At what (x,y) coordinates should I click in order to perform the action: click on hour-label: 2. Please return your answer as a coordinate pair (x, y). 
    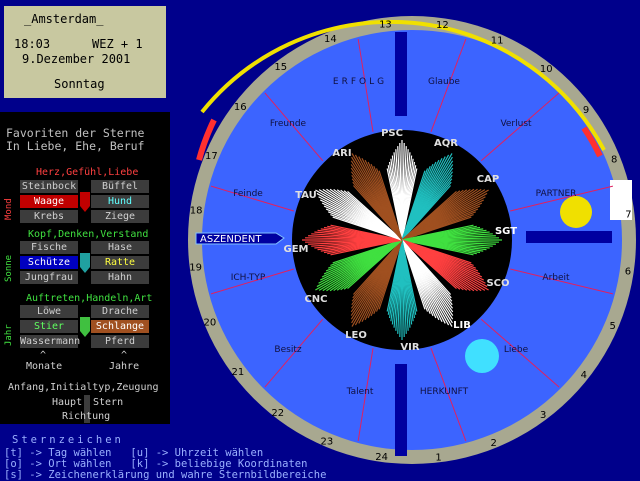
    Looking at the image, I should click on (493, 443).